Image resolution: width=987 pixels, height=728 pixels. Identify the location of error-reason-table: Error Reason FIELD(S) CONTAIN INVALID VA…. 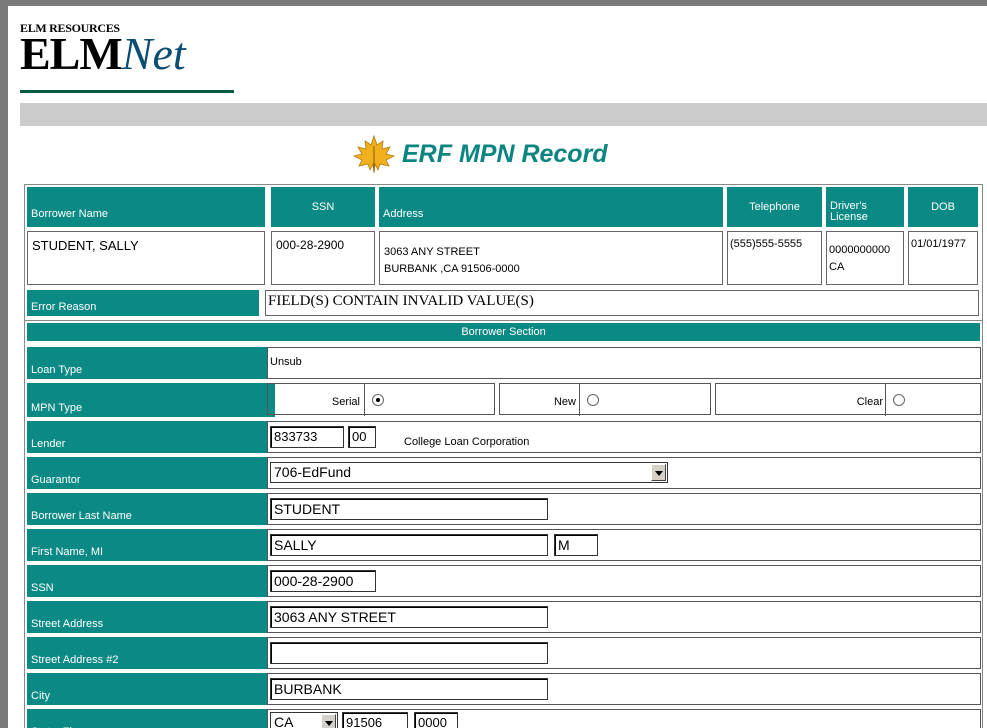
(503, 304).